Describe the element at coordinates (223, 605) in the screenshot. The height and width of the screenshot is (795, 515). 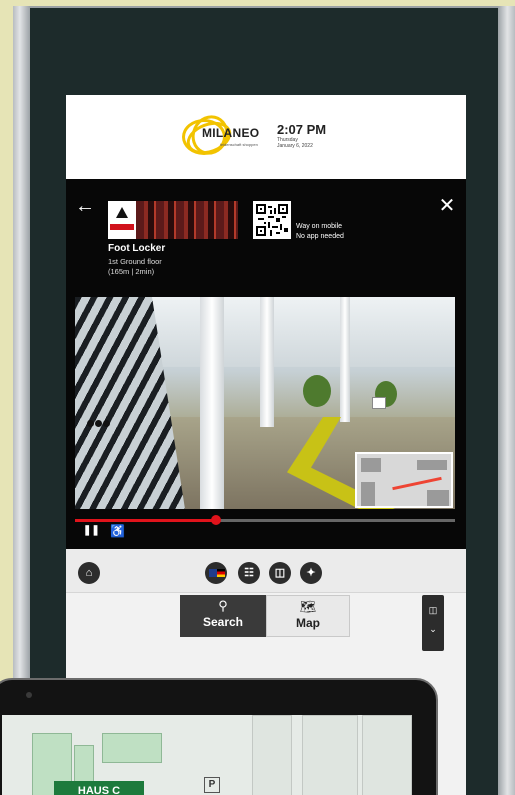
I see `search-icon: ⚲` at that location.